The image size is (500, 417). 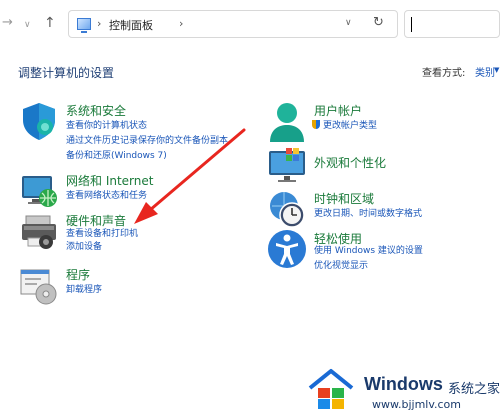 I want to click on category-title: 用户帐户, so click(x=338, y=110).